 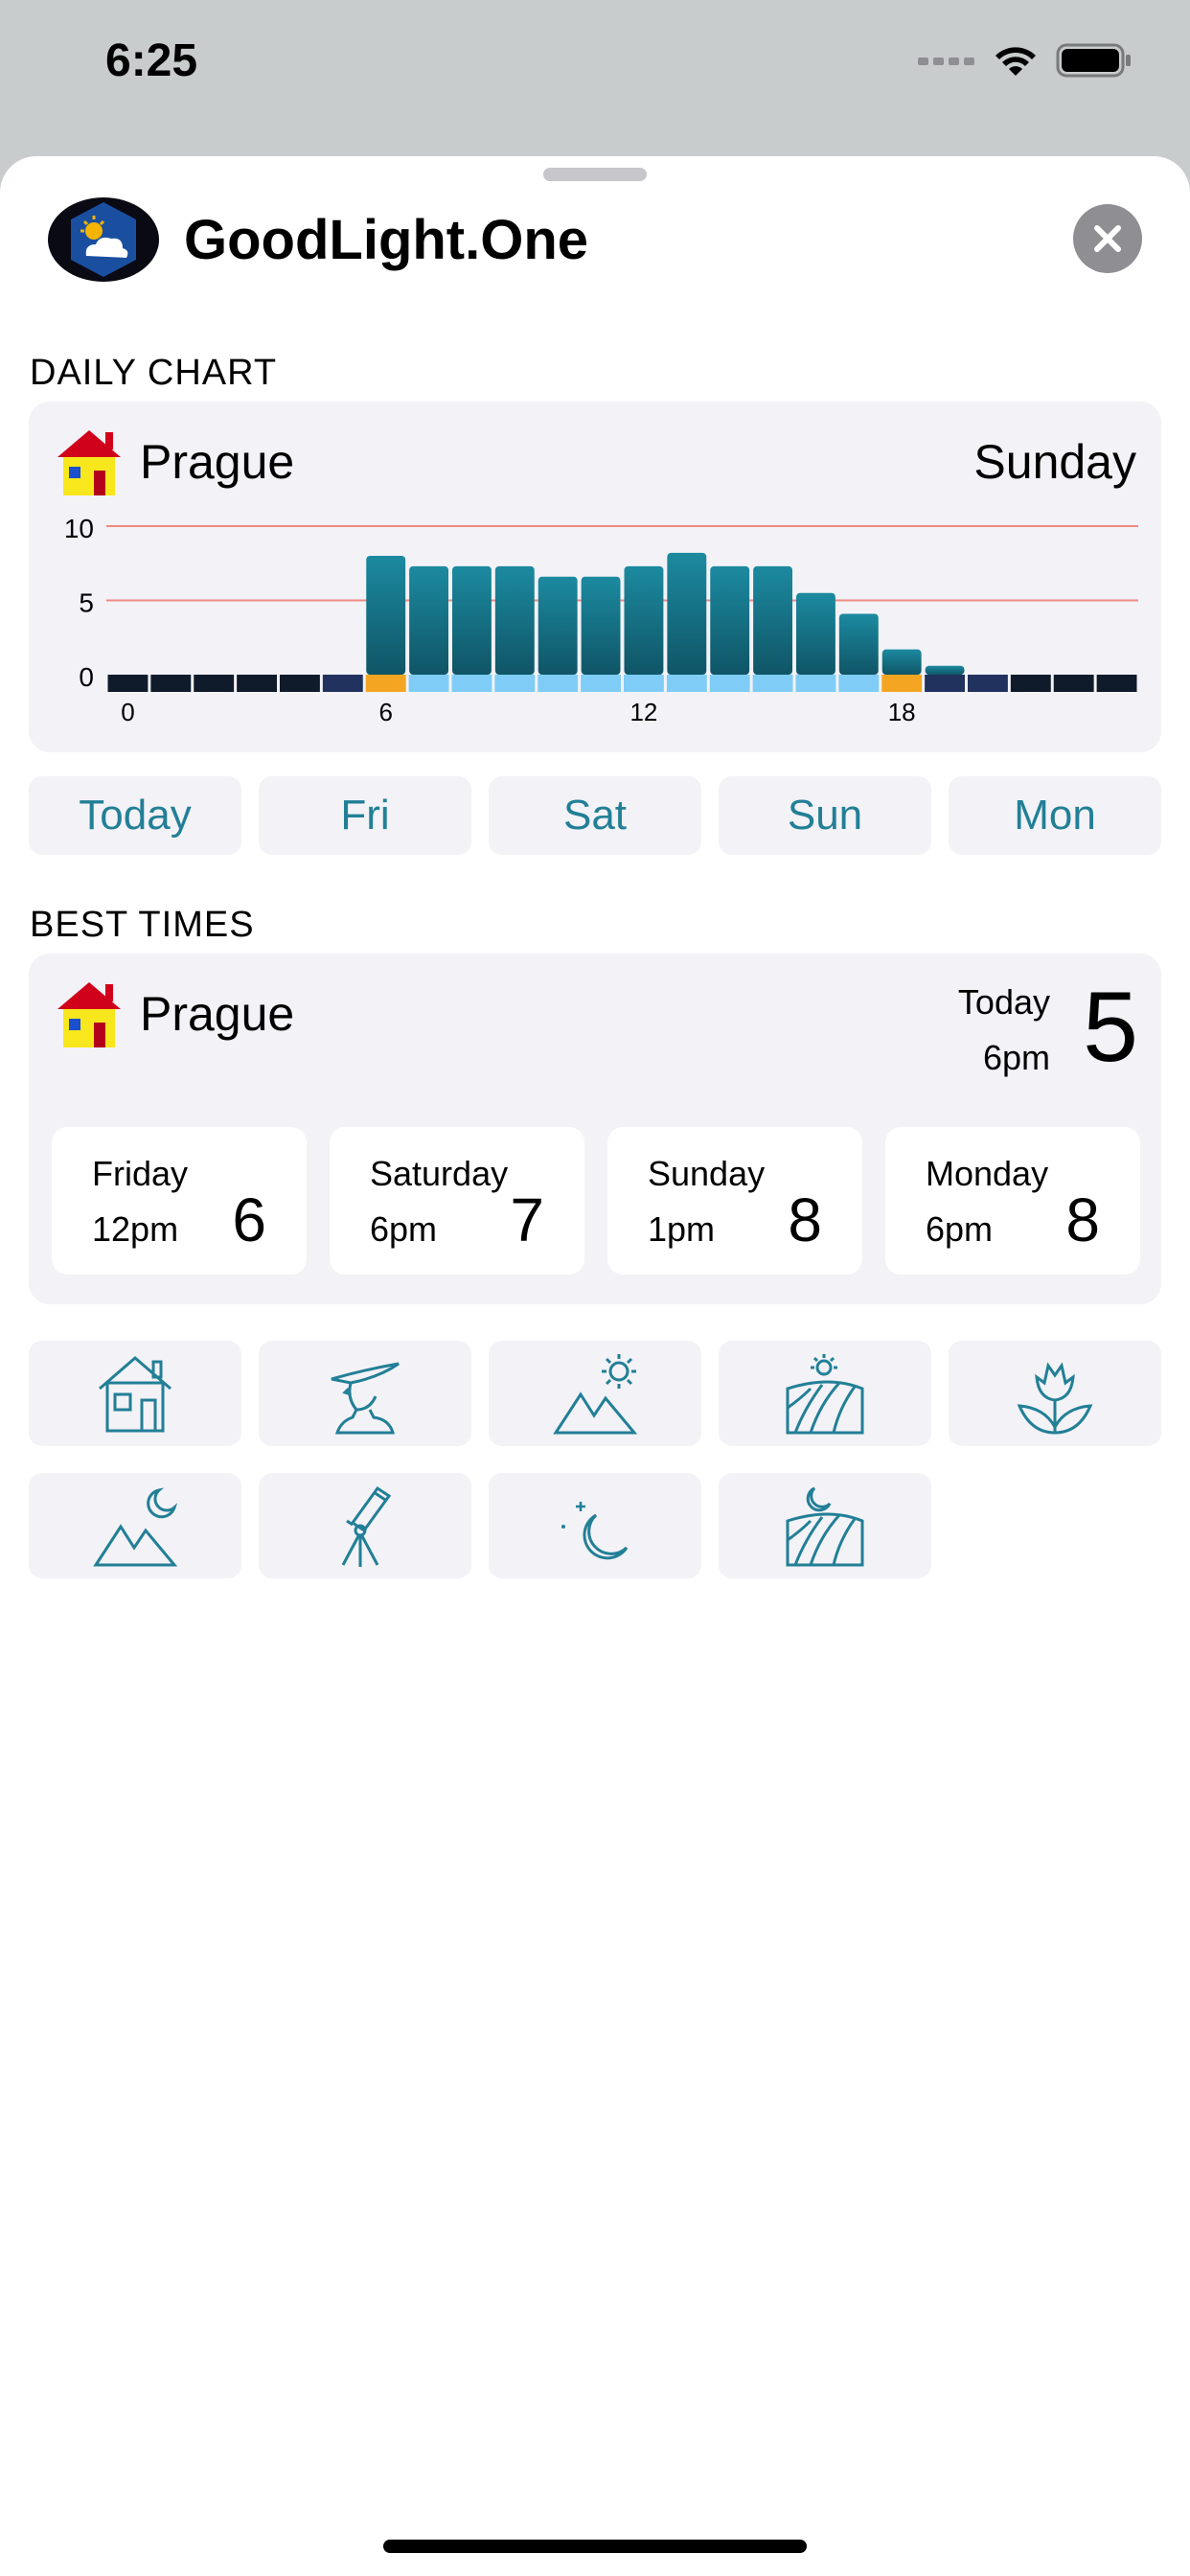 I want to click on hiker-icon, so click(x=366, y=1398).